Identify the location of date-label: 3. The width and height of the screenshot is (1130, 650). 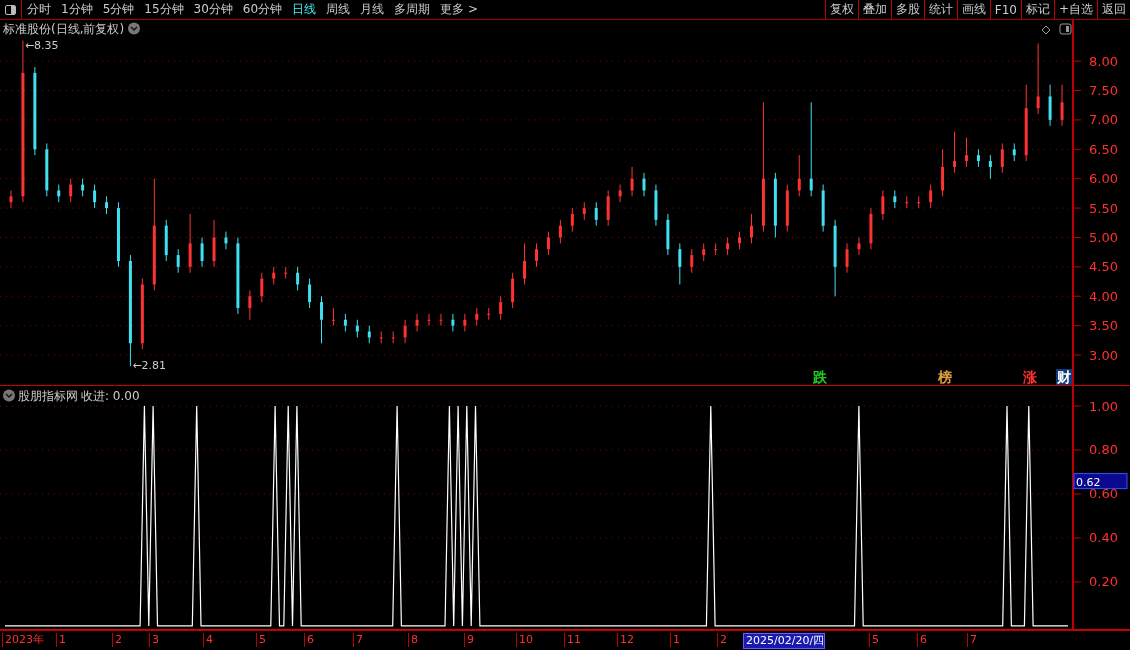
(154, 640).